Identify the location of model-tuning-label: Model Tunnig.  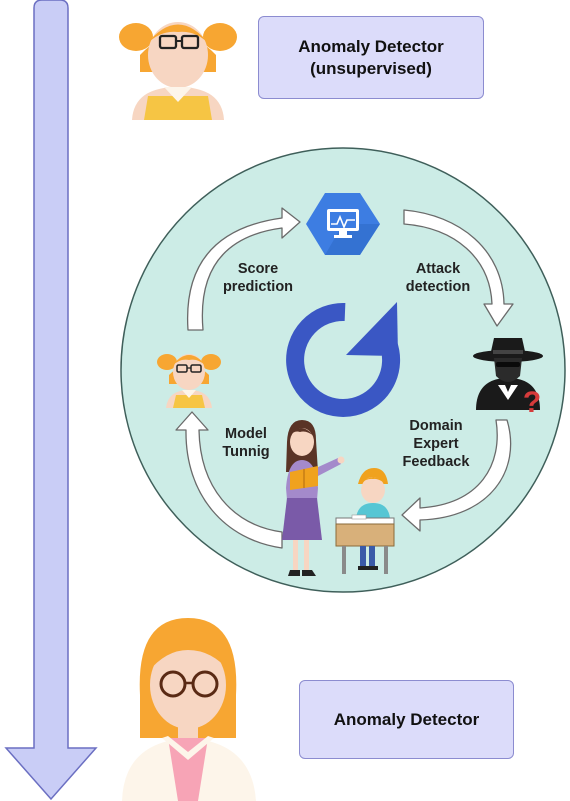
(246, 443).